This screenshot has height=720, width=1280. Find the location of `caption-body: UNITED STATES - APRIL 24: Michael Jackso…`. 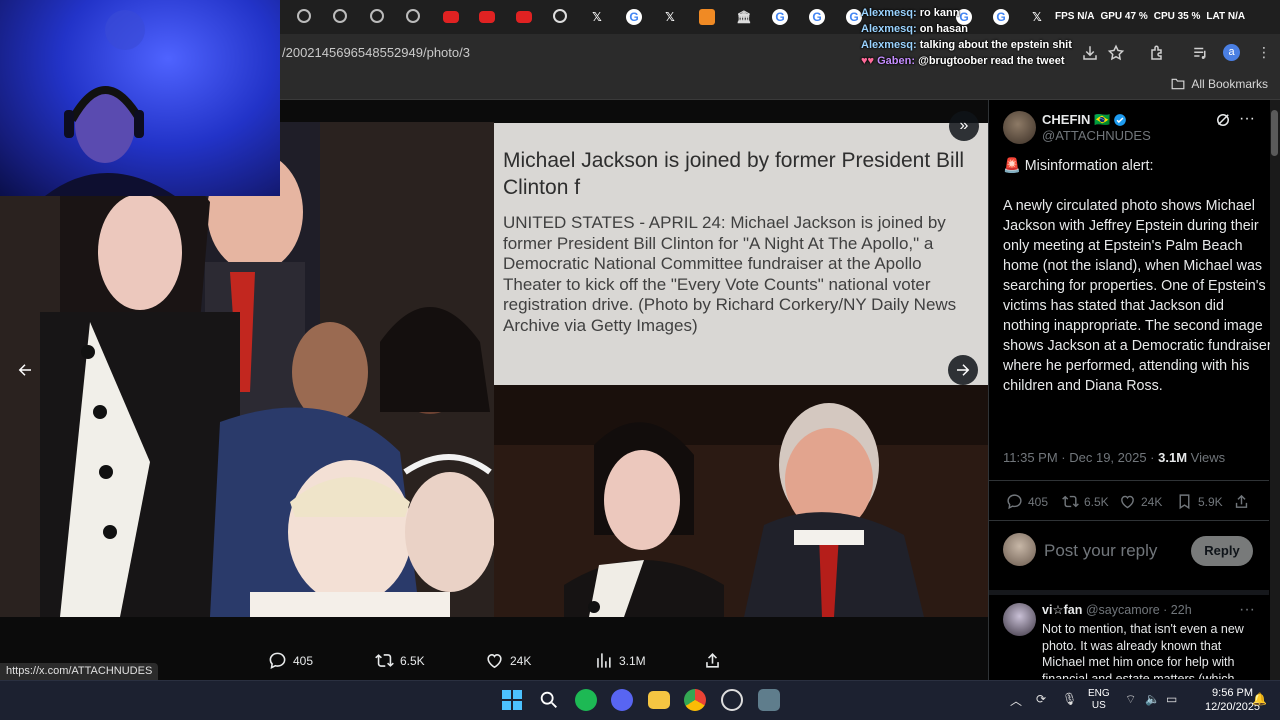

caption-body: UNITED STATES - APRIL 24: Michael Jackso… is located at coordinates (730, 274).